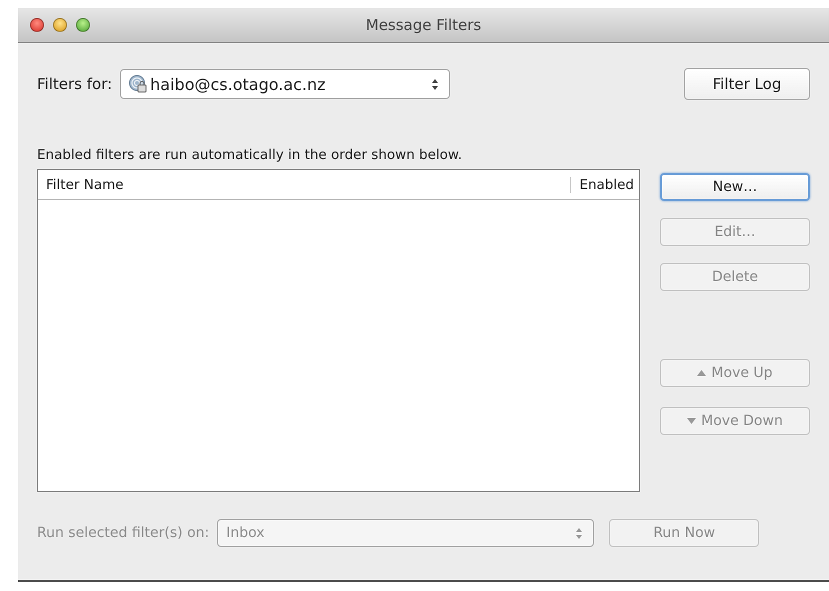 The height and width of the screenshot is (591, 829). I want to click on zoom-icon, so click(83, 25).